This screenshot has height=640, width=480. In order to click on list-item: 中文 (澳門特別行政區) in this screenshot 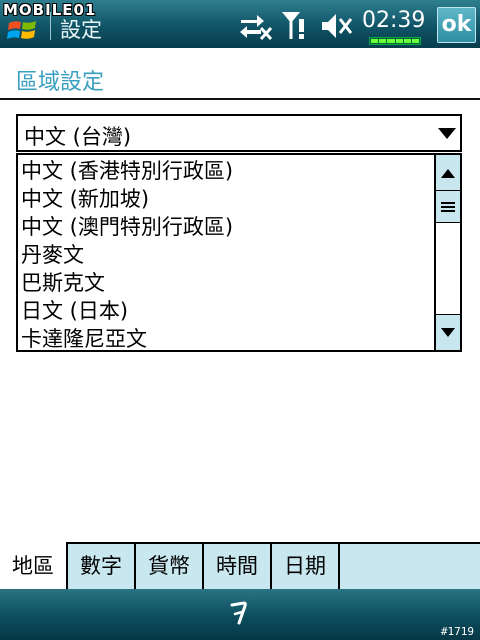, I will do `click(228, 227)`.